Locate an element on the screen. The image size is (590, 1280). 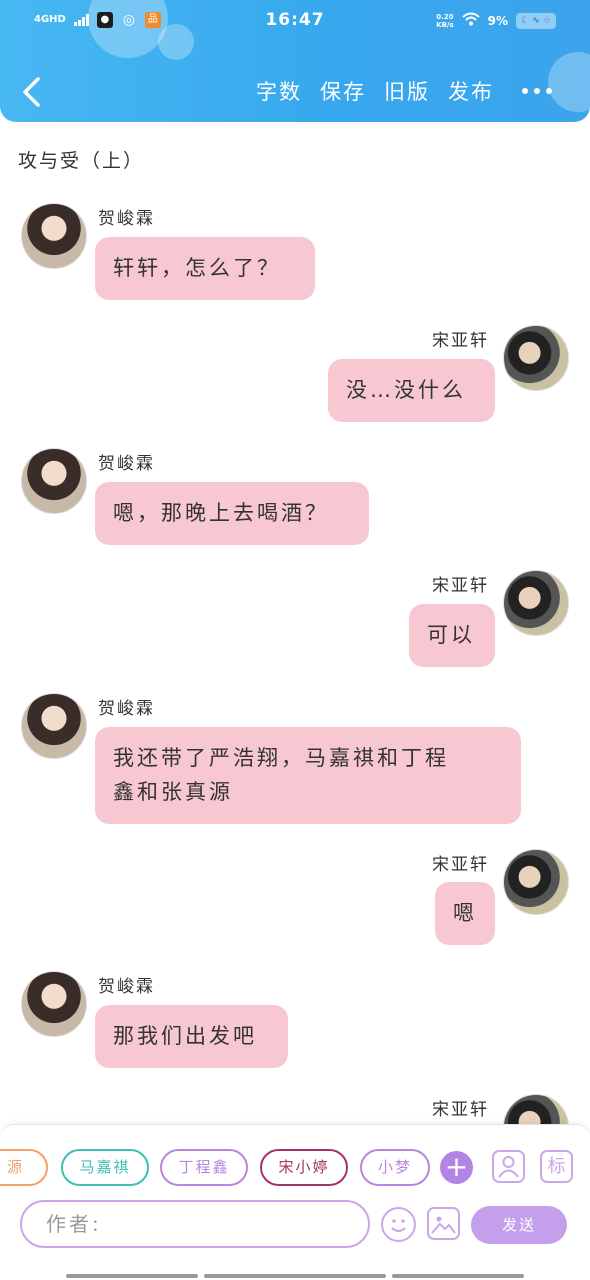
save-button: 保存 is located at coordinates (343, 91).